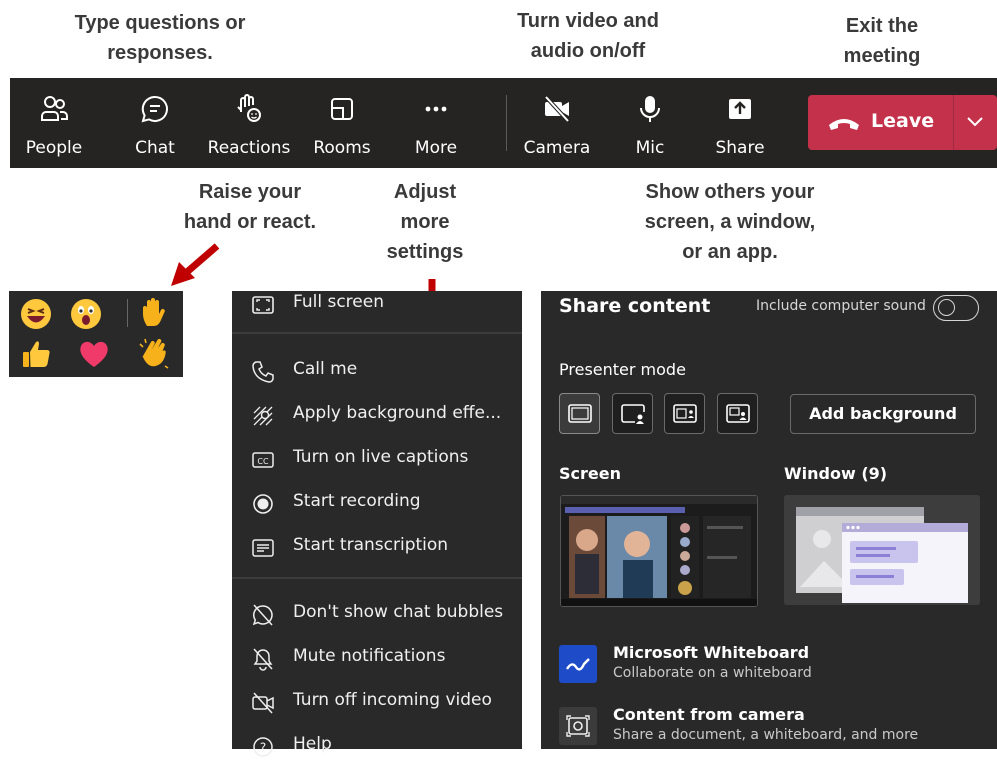 The image size is (997, 767). I want to click on background-effects-icon, so click(263, 416).